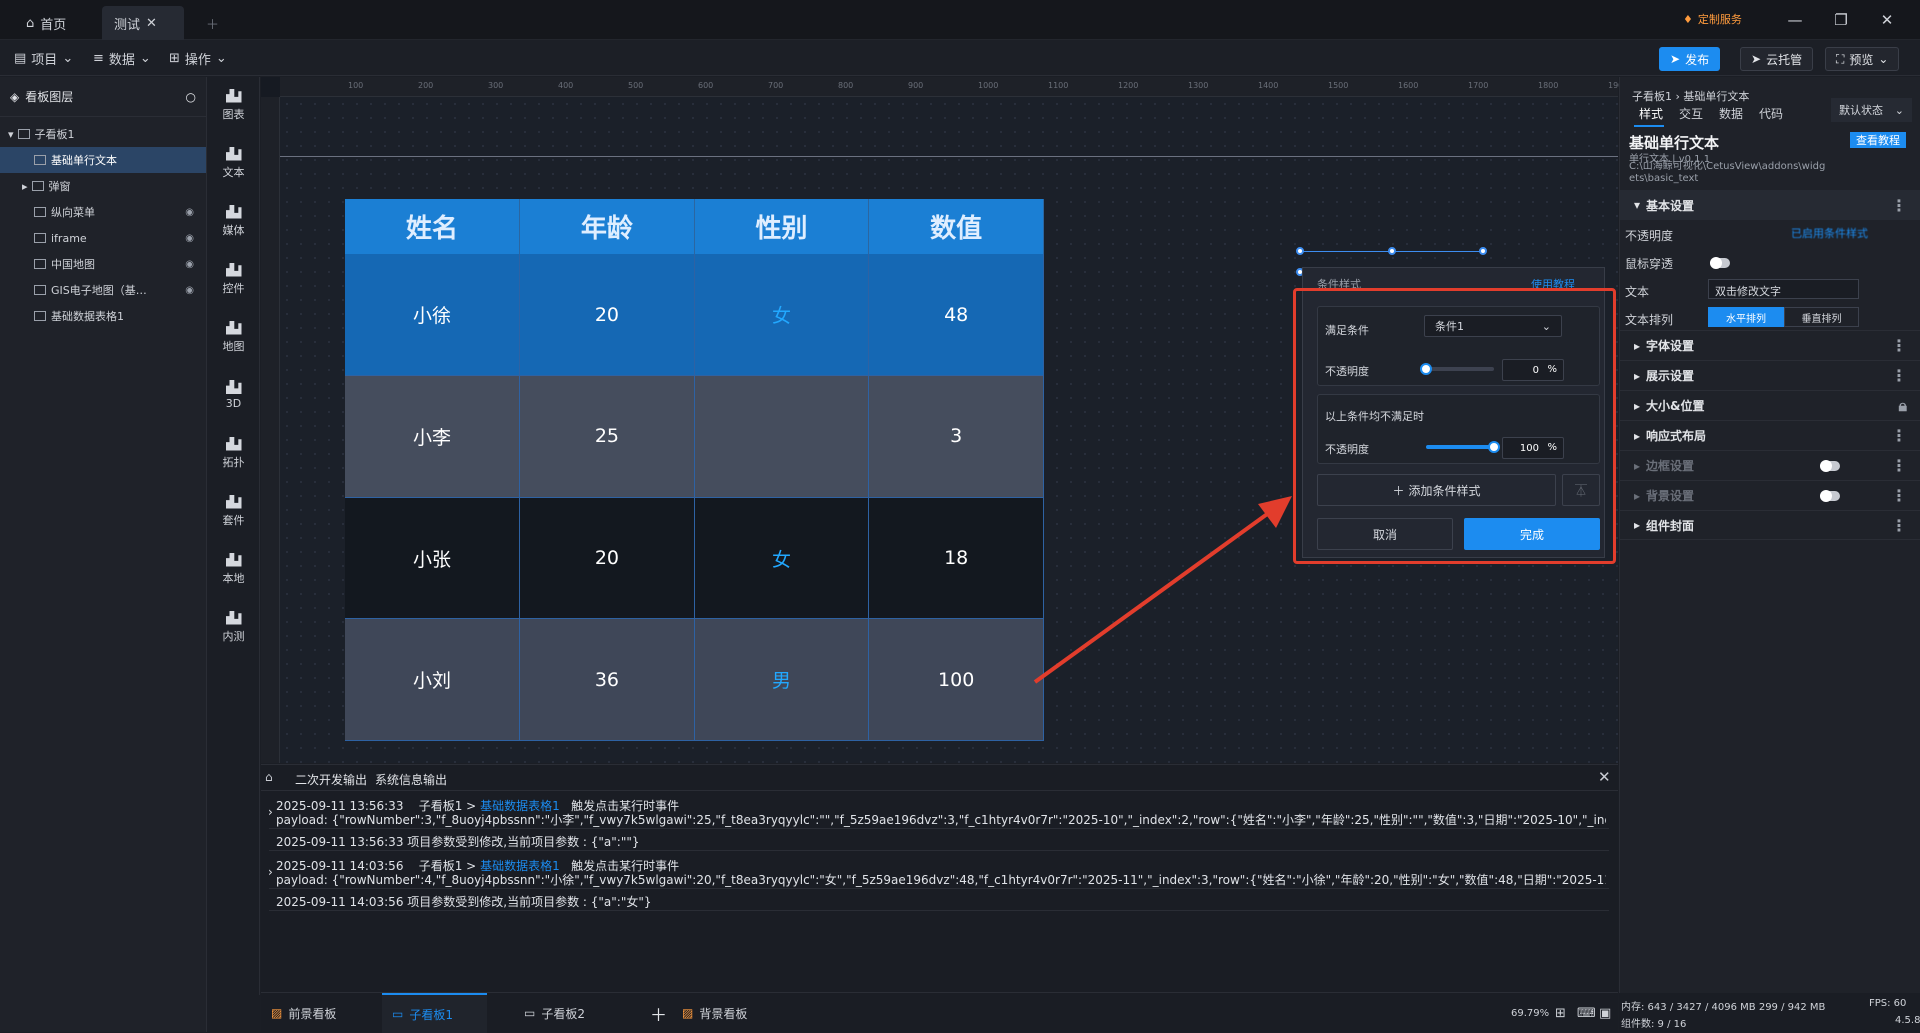  Describe the element at coordinates (233, 221) in the screenshot. I see `toolbar-media: 媒体` at that location.